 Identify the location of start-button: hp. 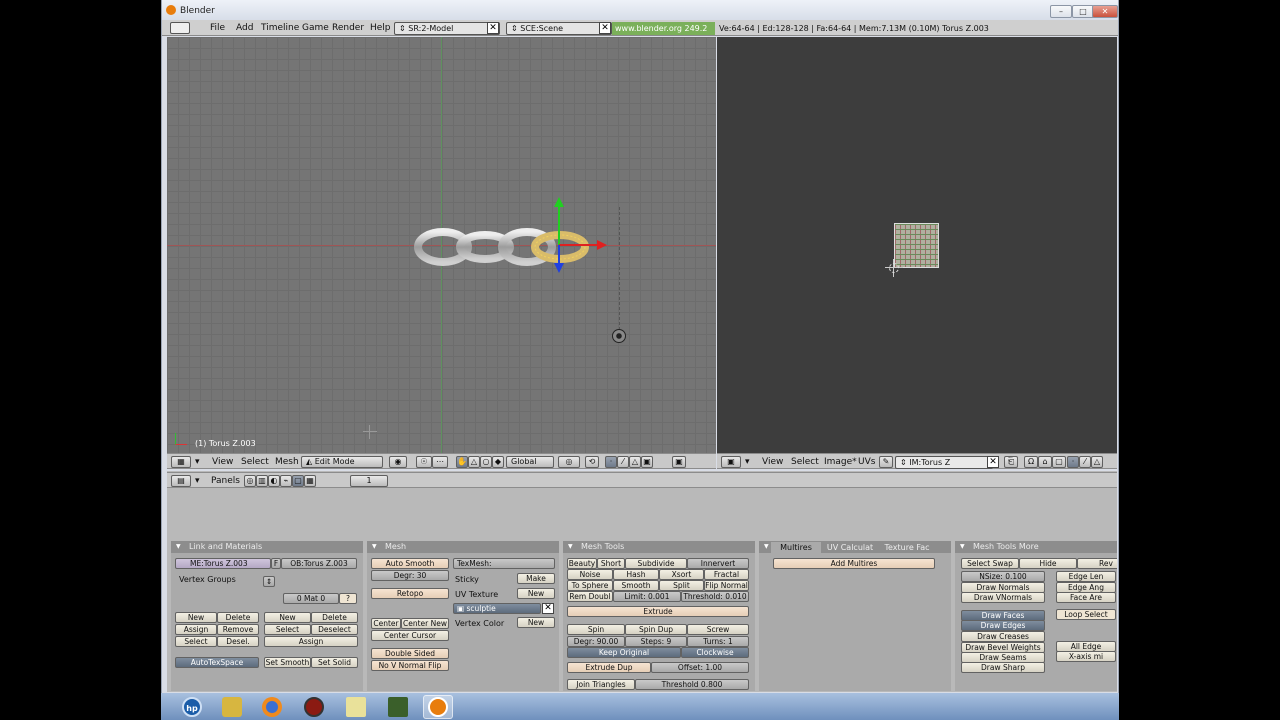
(192, 707).